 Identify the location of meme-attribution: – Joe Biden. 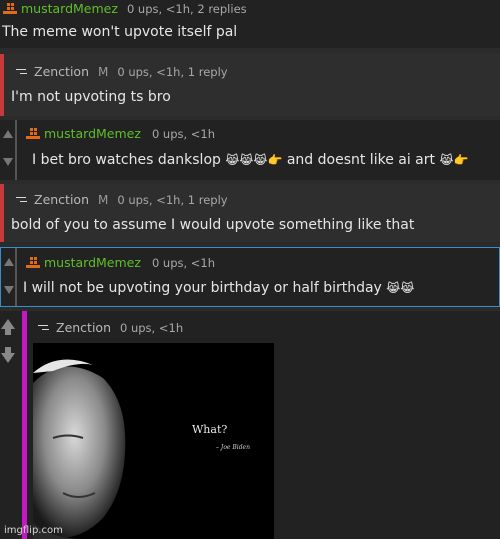
(233, 447).